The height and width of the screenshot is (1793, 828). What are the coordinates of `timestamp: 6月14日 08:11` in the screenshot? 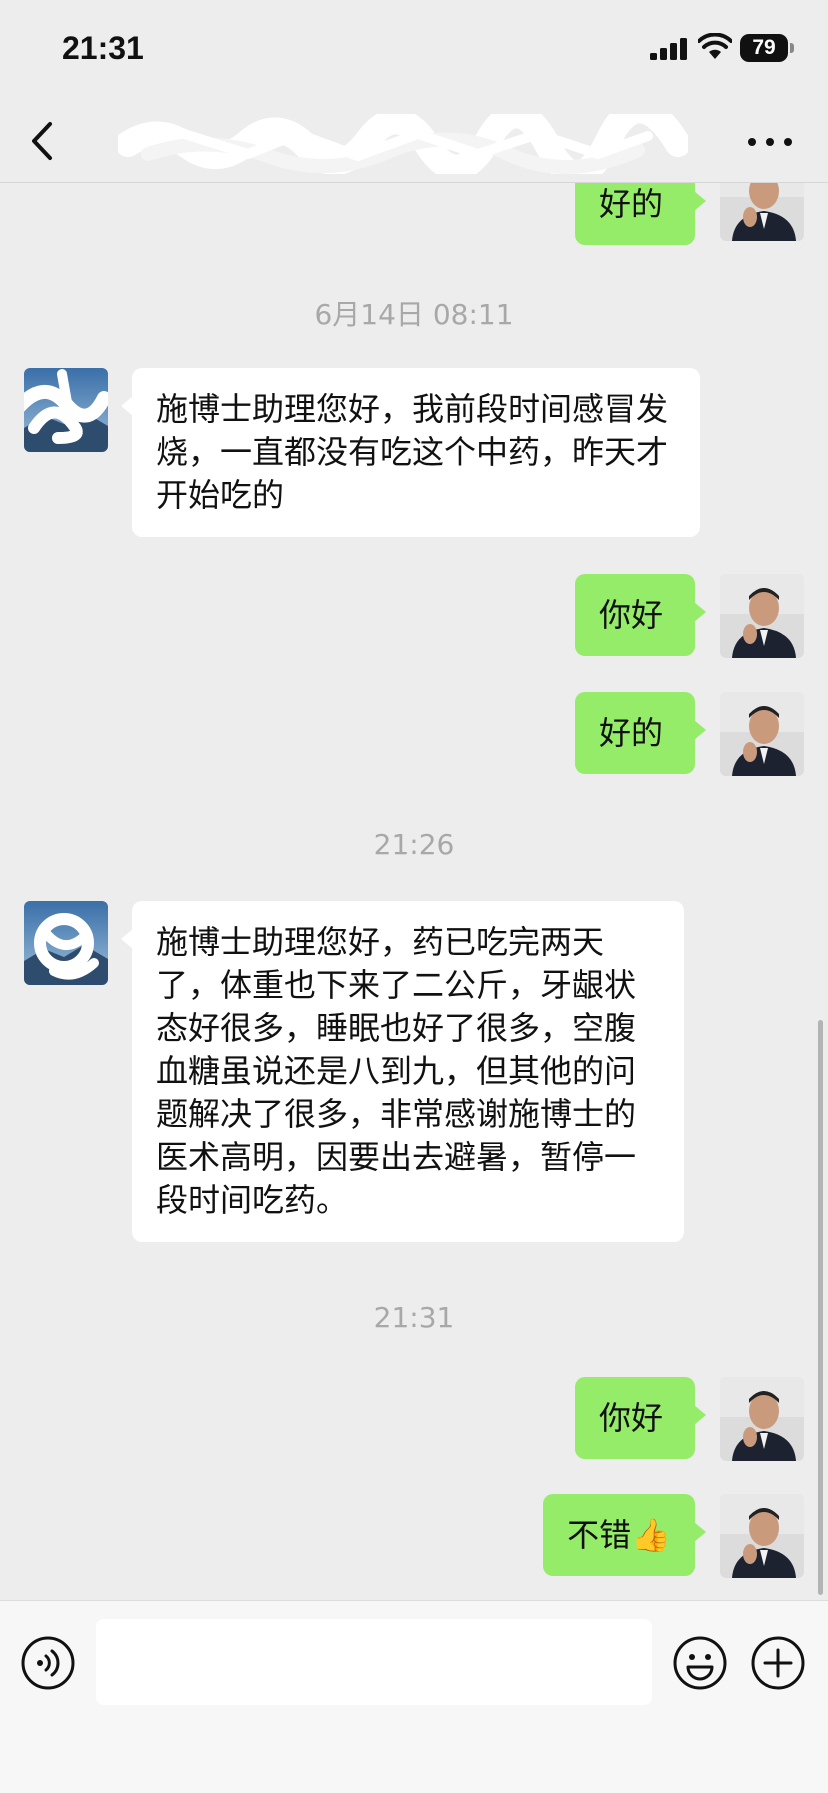 It's located at (414, 314).